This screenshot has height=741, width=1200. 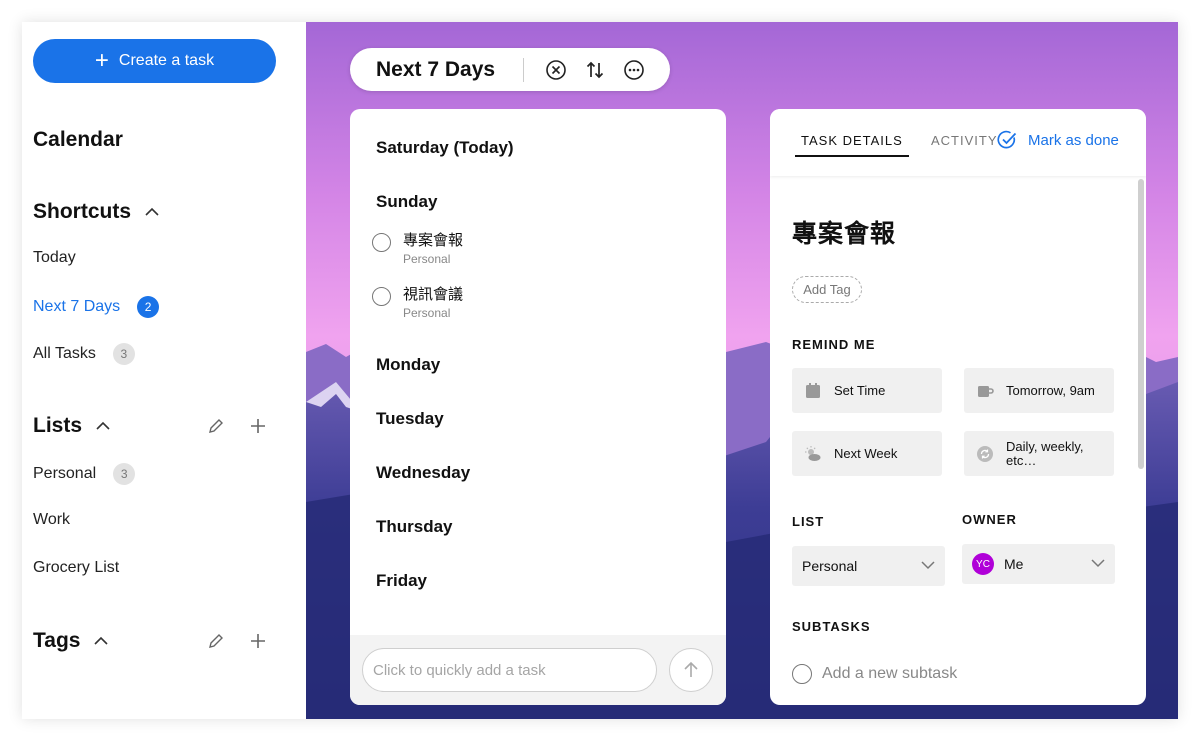 What do you see at coordinates (523, 70) in the screenshot?
I see `header-divider` at bounding box center [523, 70].